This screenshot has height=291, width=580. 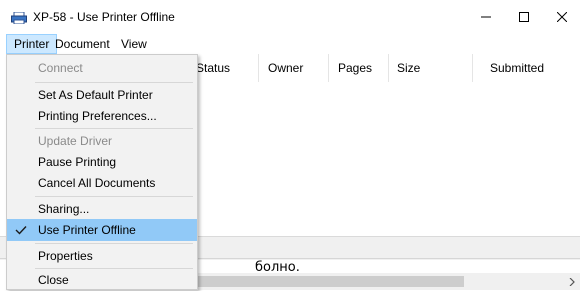 What do you see at coordinates (102, 183) in the screenshot?
I see `menu-item-cancel-all: Cancel All Documents` at bounding box center [102, 183].